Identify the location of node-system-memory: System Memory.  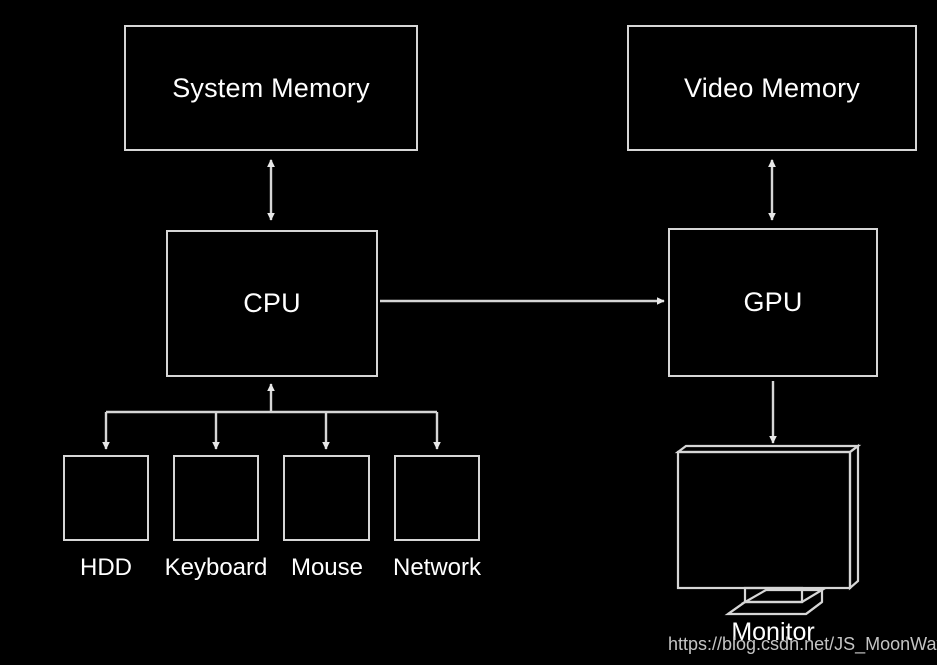
(271, 88).